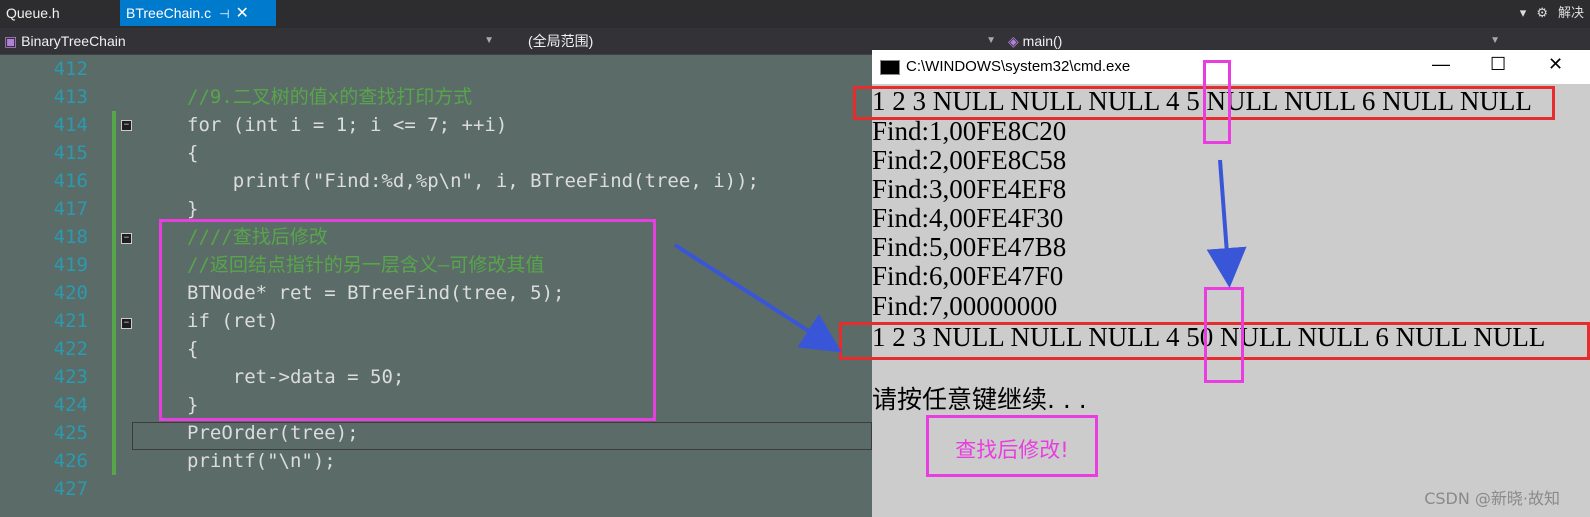 This screenshot has width=1590, height=517. What do you see at coordinates (757, 298) in the screenshot?
I see `arrow-code-to-output` at bounding box center [757, 298].